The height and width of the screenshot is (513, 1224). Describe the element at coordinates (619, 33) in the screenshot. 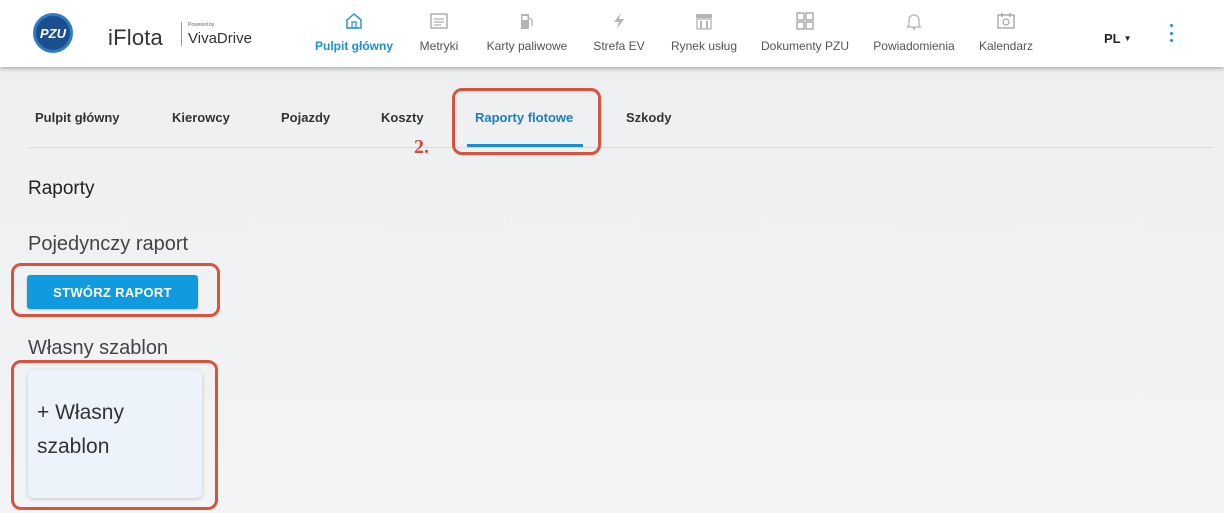

I see `nav-item-strefa-ev: Strefa EV` at that location.